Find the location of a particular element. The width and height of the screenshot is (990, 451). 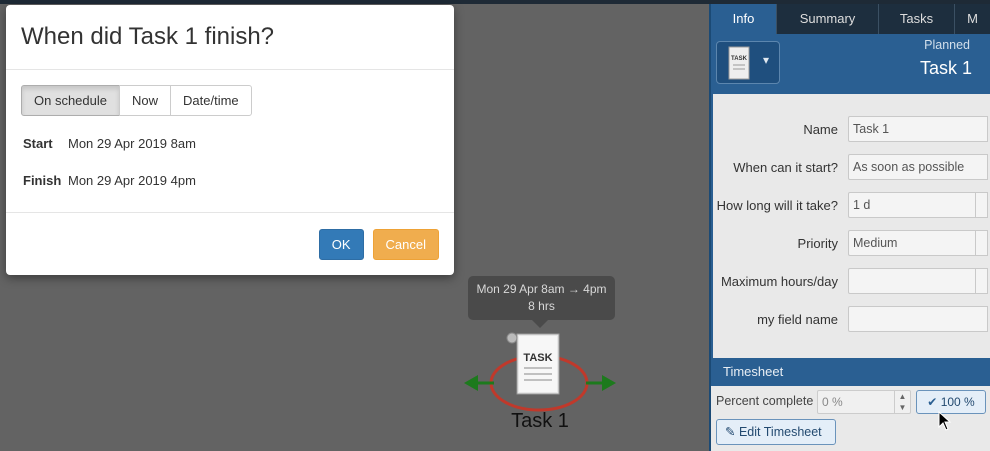

finish-row: Finish Mon 29 Apr 2019 4pm is located at coordinates (230, 180).